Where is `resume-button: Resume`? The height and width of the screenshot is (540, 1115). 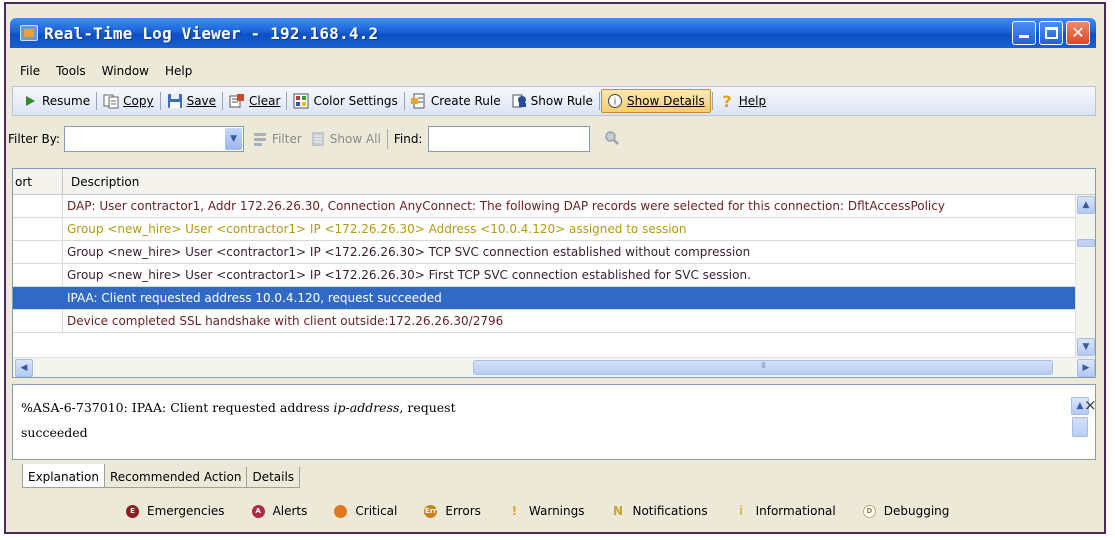 resume-button: Resume is located at coordinates (56, 101).